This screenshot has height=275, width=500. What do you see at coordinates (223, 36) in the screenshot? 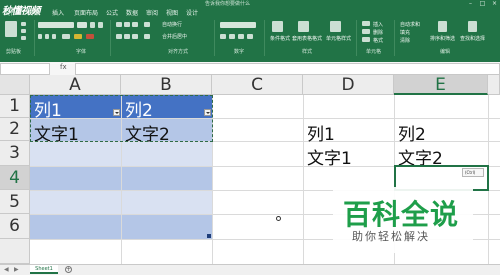
I see `currency-icon` at bounding box center [223, 36].